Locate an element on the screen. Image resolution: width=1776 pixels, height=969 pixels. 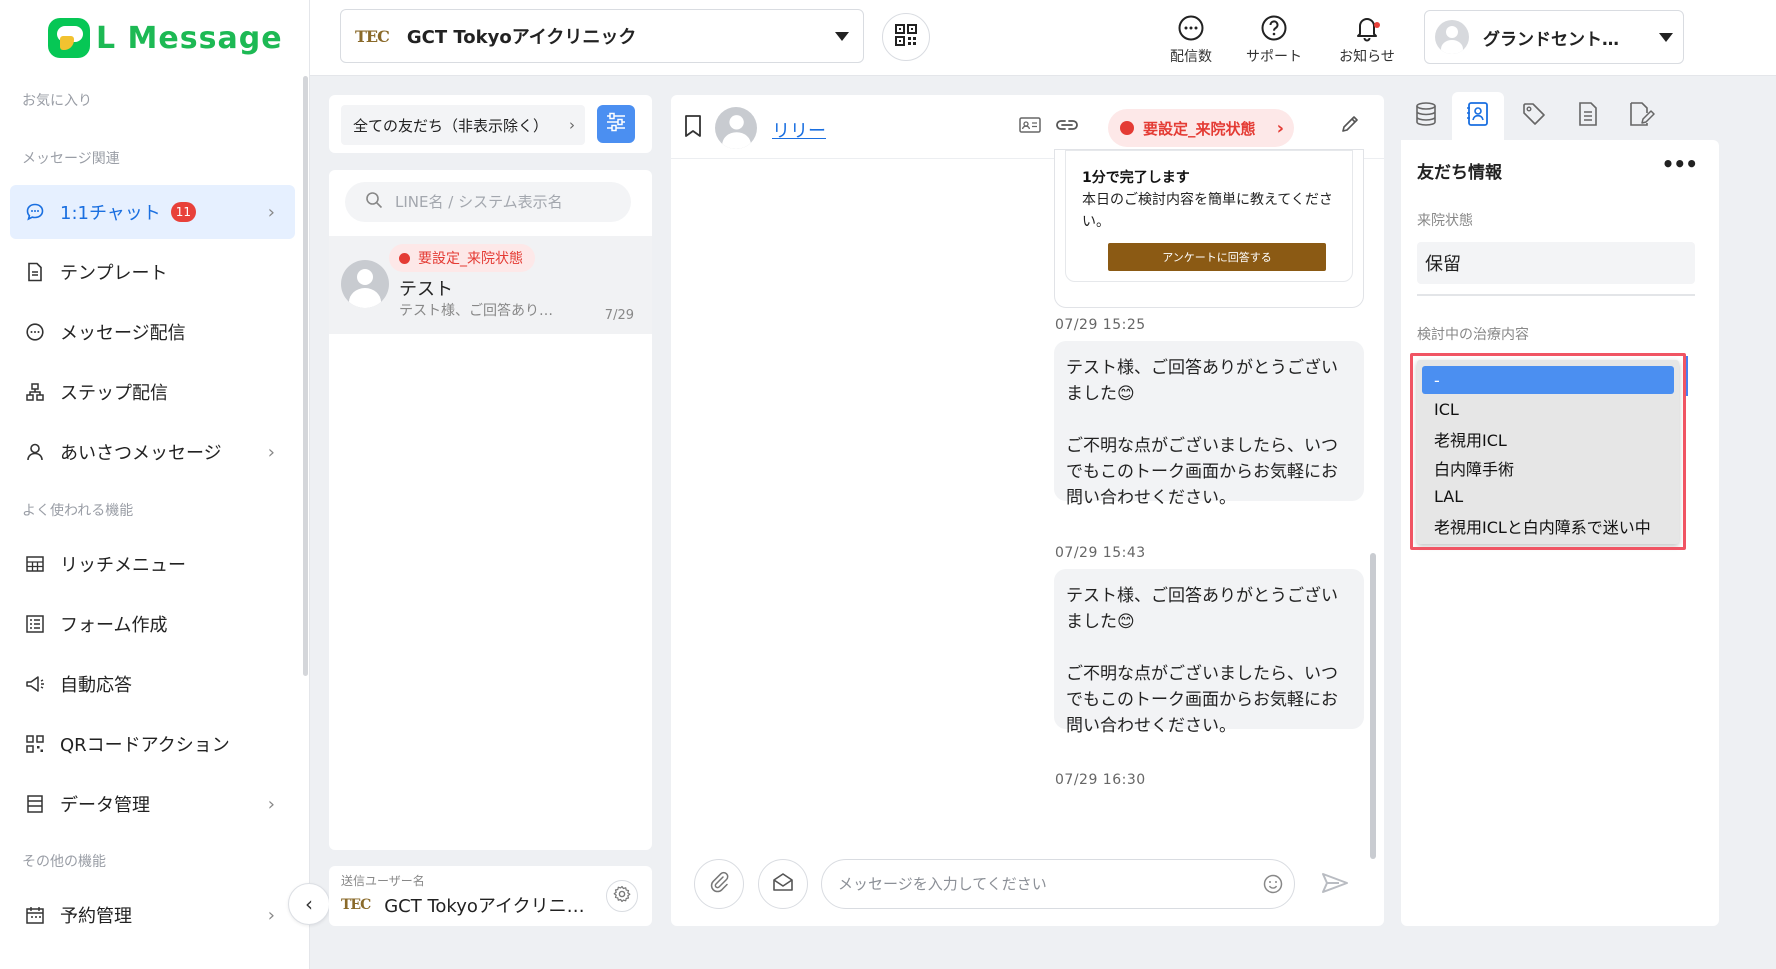
clinic-logo: TEC is located at coordinates (372, 36).